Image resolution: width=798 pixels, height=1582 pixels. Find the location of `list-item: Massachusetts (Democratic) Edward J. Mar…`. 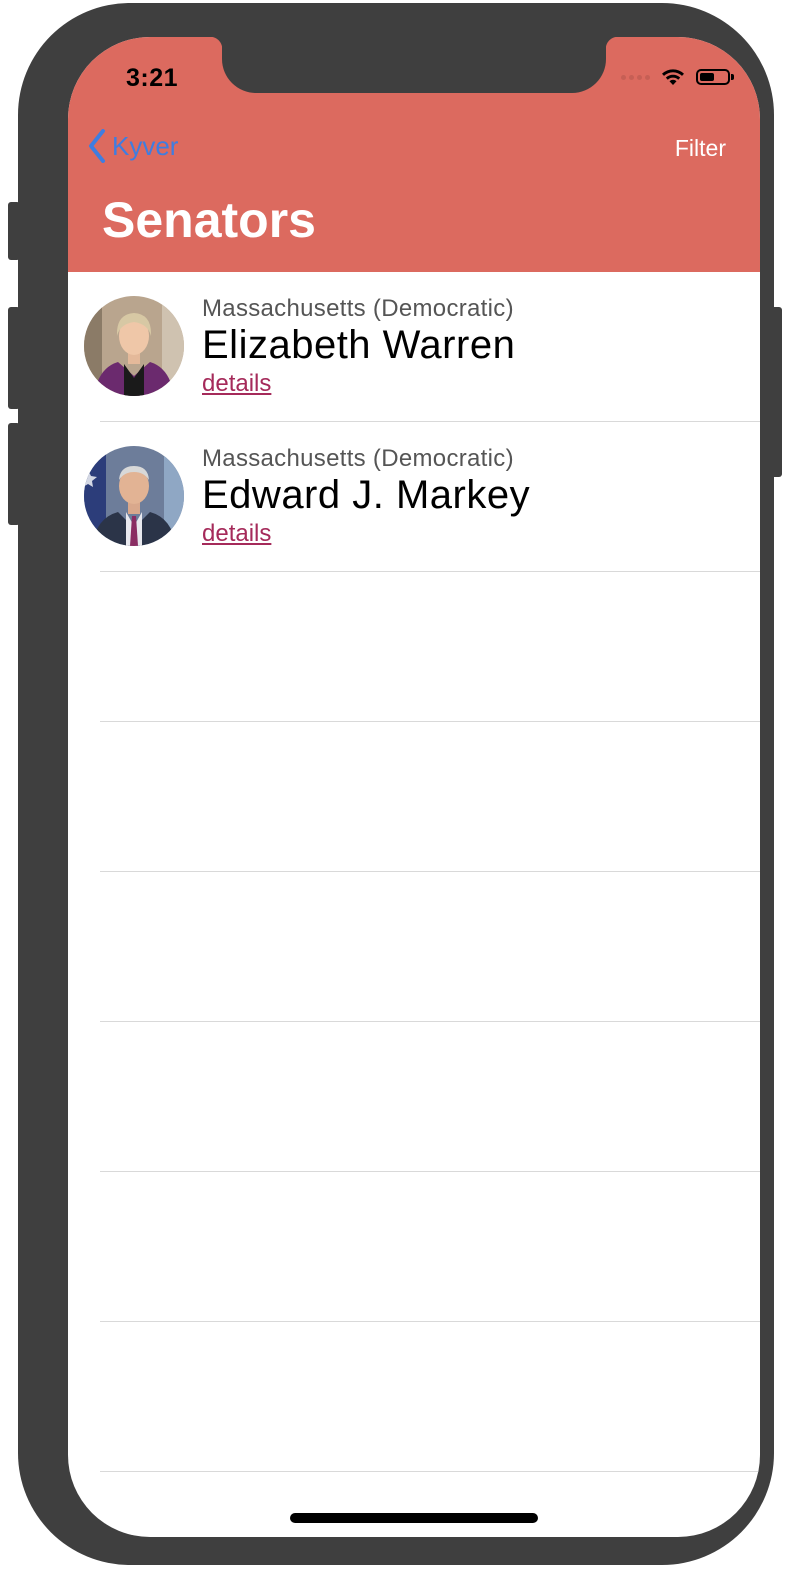

list-item: Massachusetts (Democratic) Edward J. Mar… is located at coordinates (414, 497).